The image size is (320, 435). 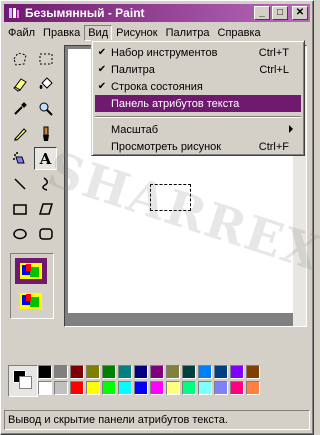 I want to click on rounded-rect-tool, so click(x=45, y=233).